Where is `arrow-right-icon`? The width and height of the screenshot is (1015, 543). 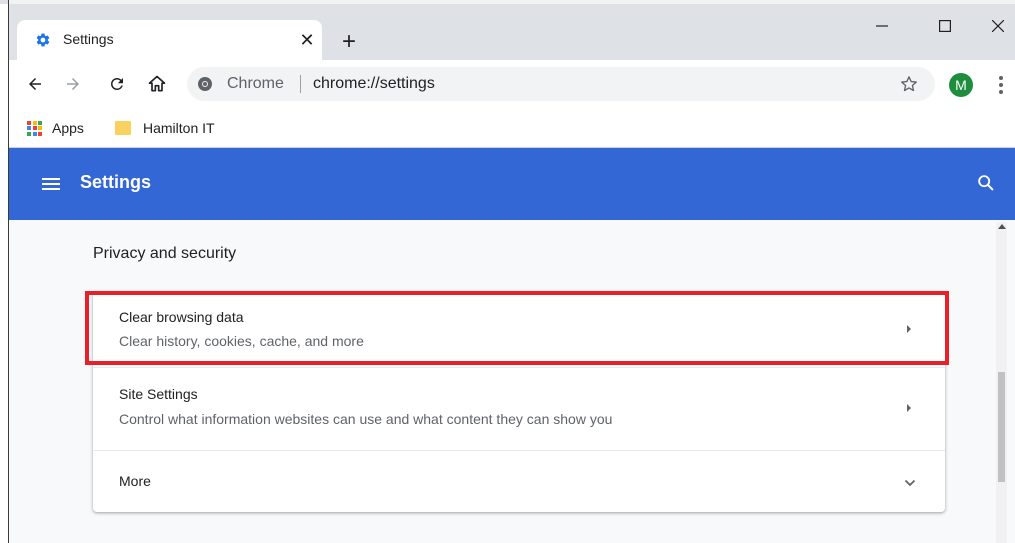 arrow-right-icon is located at coordinates (73, 84).